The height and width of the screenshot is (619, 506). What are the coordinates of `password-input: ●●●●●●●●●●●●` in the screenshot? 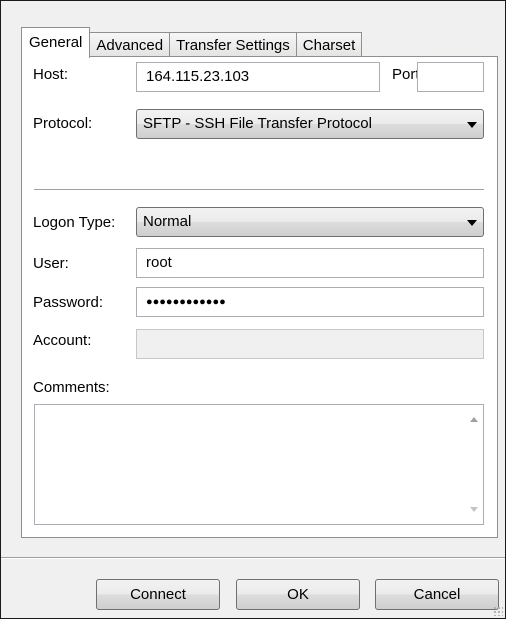 It's located at (310, 302).